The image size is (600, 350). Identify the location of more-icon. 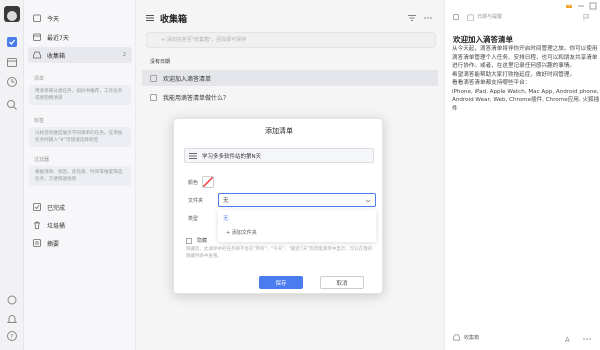
(587, 339).